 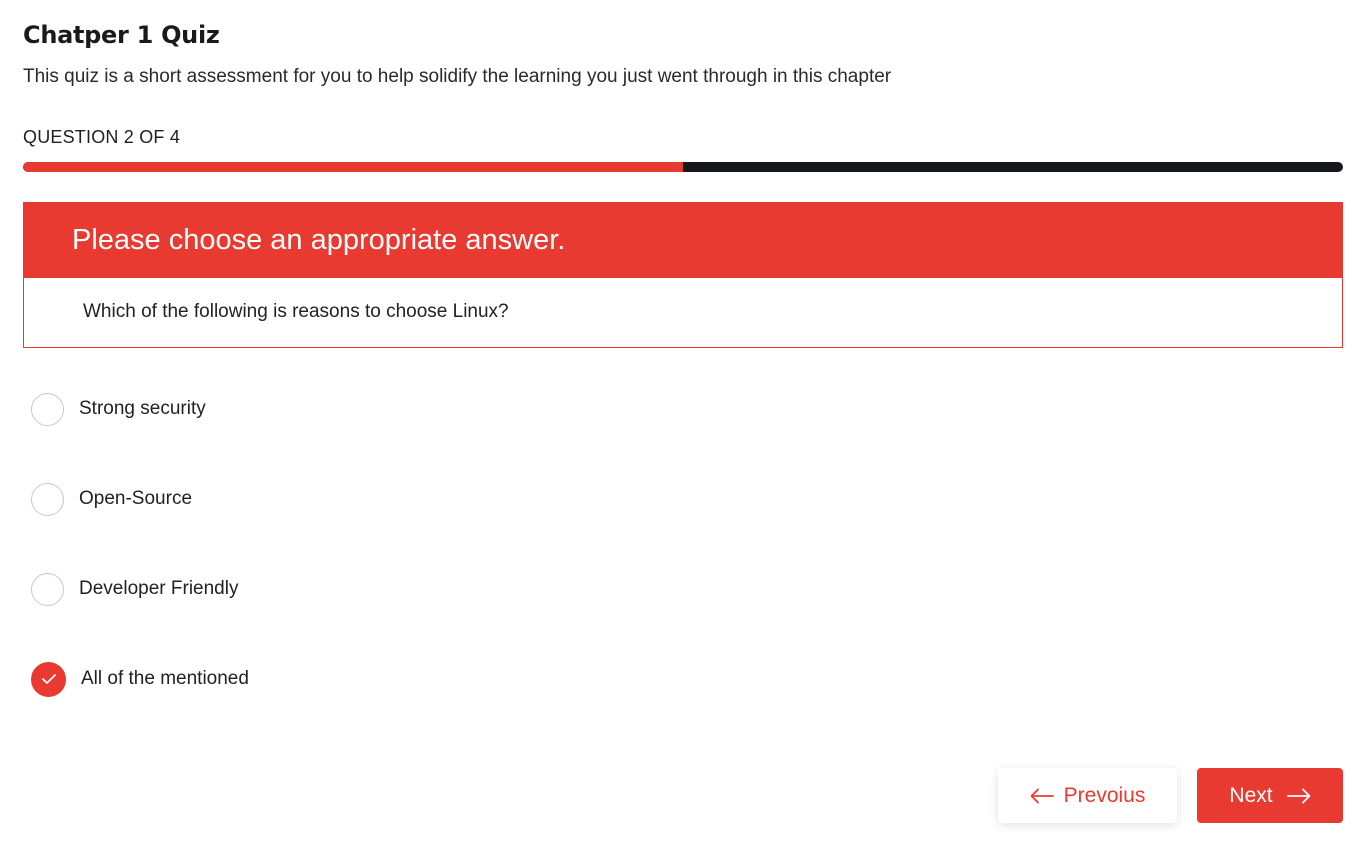 What do you see at coordinates (165, 678) in the screenshot?
I see `answer-option-label: All of the mentioned` at bounding box center [165, 678].